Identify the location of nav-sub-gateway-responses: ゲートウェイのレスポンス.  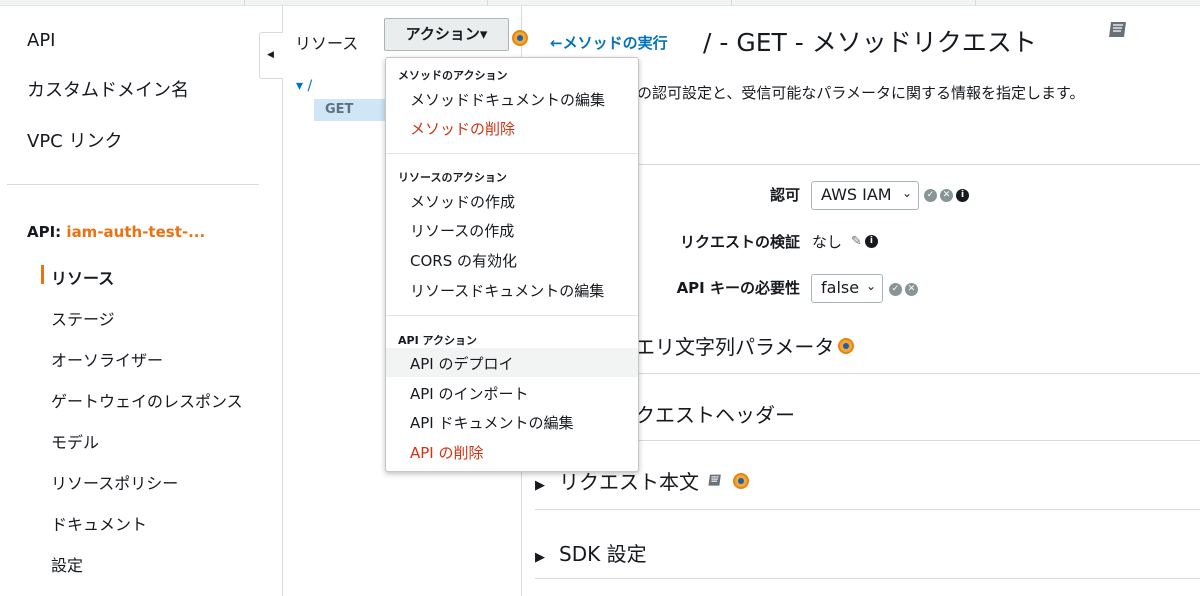
(147, 400).